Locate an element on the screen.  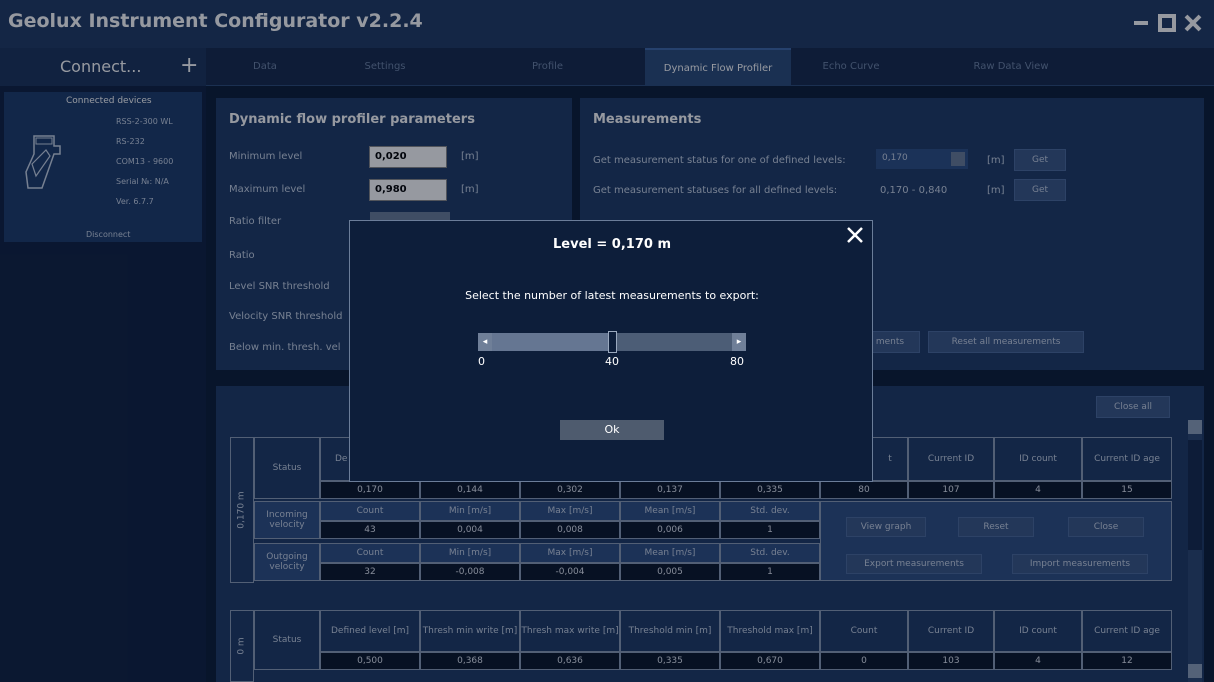
slider-max-label: 80 is located at coordinates (737, 361).